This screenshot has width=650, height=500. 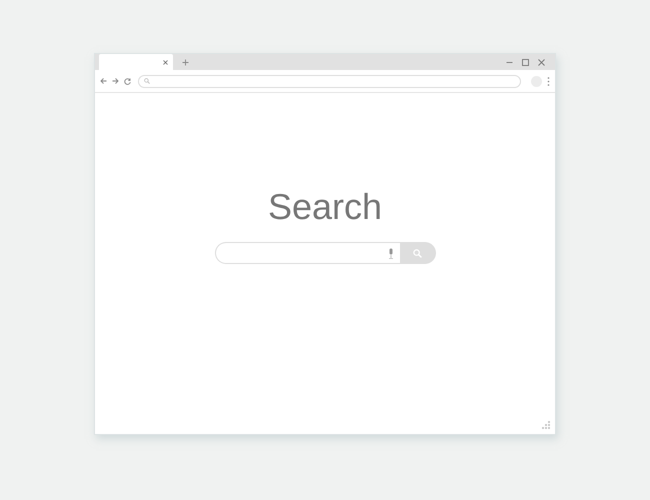 I want to click on microphone-icon, so click(x=391, y=253).